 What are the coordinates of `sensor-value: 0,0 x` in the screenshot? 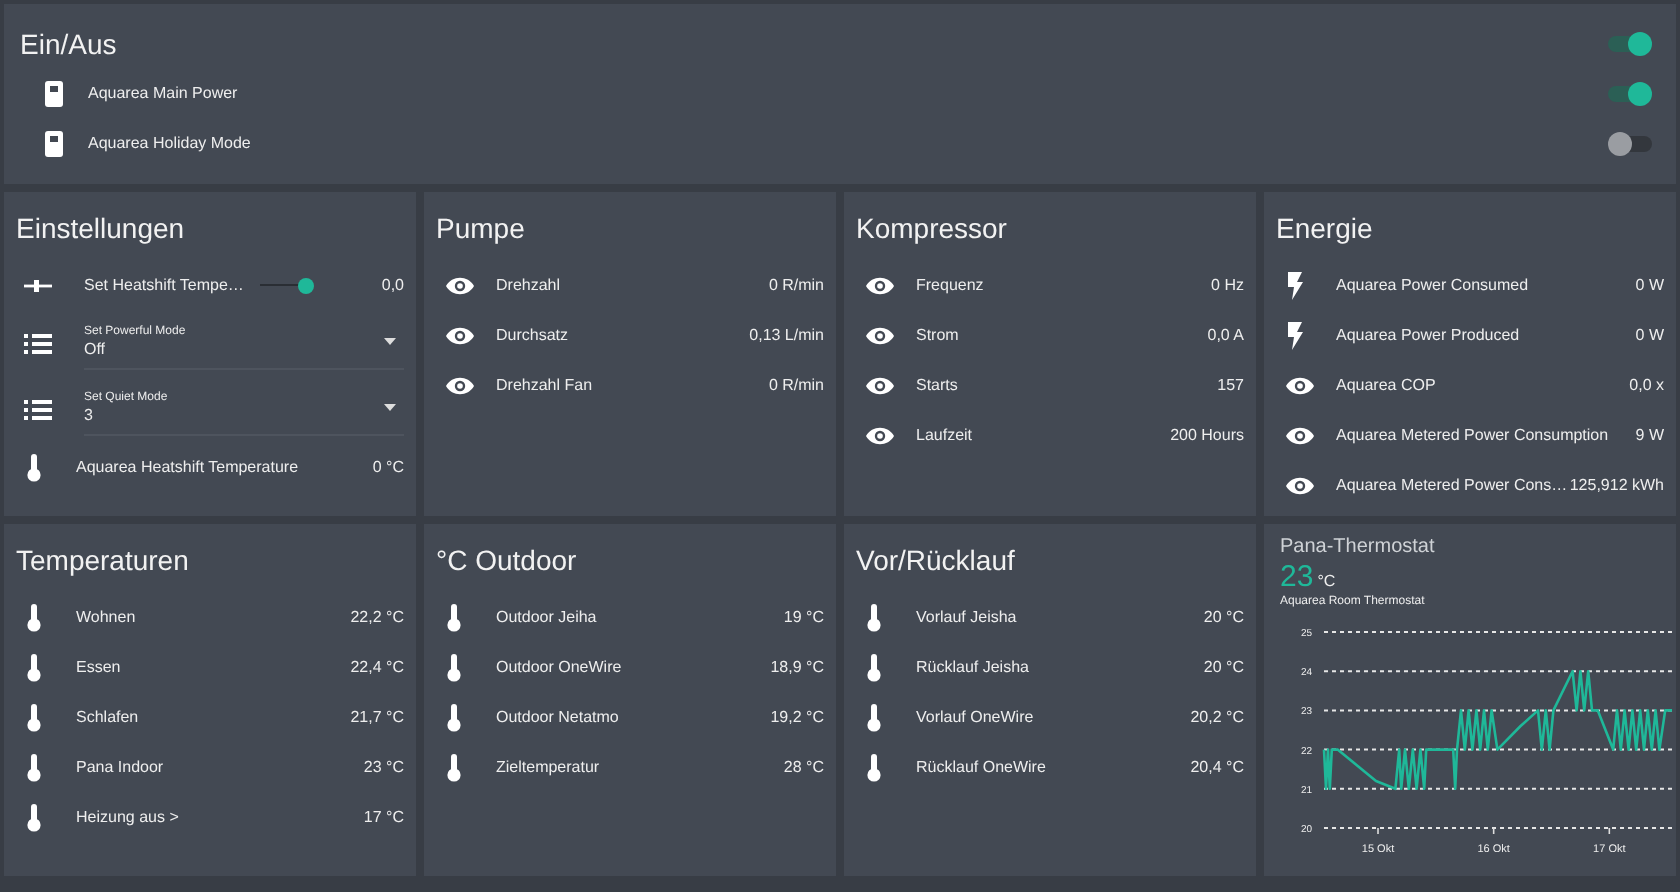 It's located at (1646, 385).